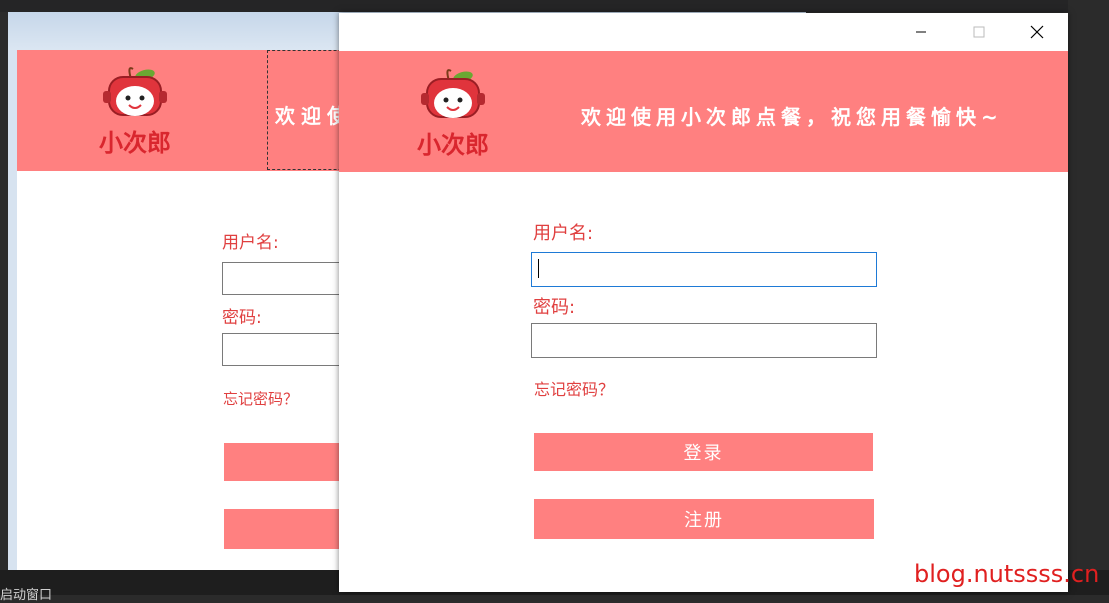 This screenshot has width=1109, height=603. I want to click on designer-login-button, so click(284, 462).